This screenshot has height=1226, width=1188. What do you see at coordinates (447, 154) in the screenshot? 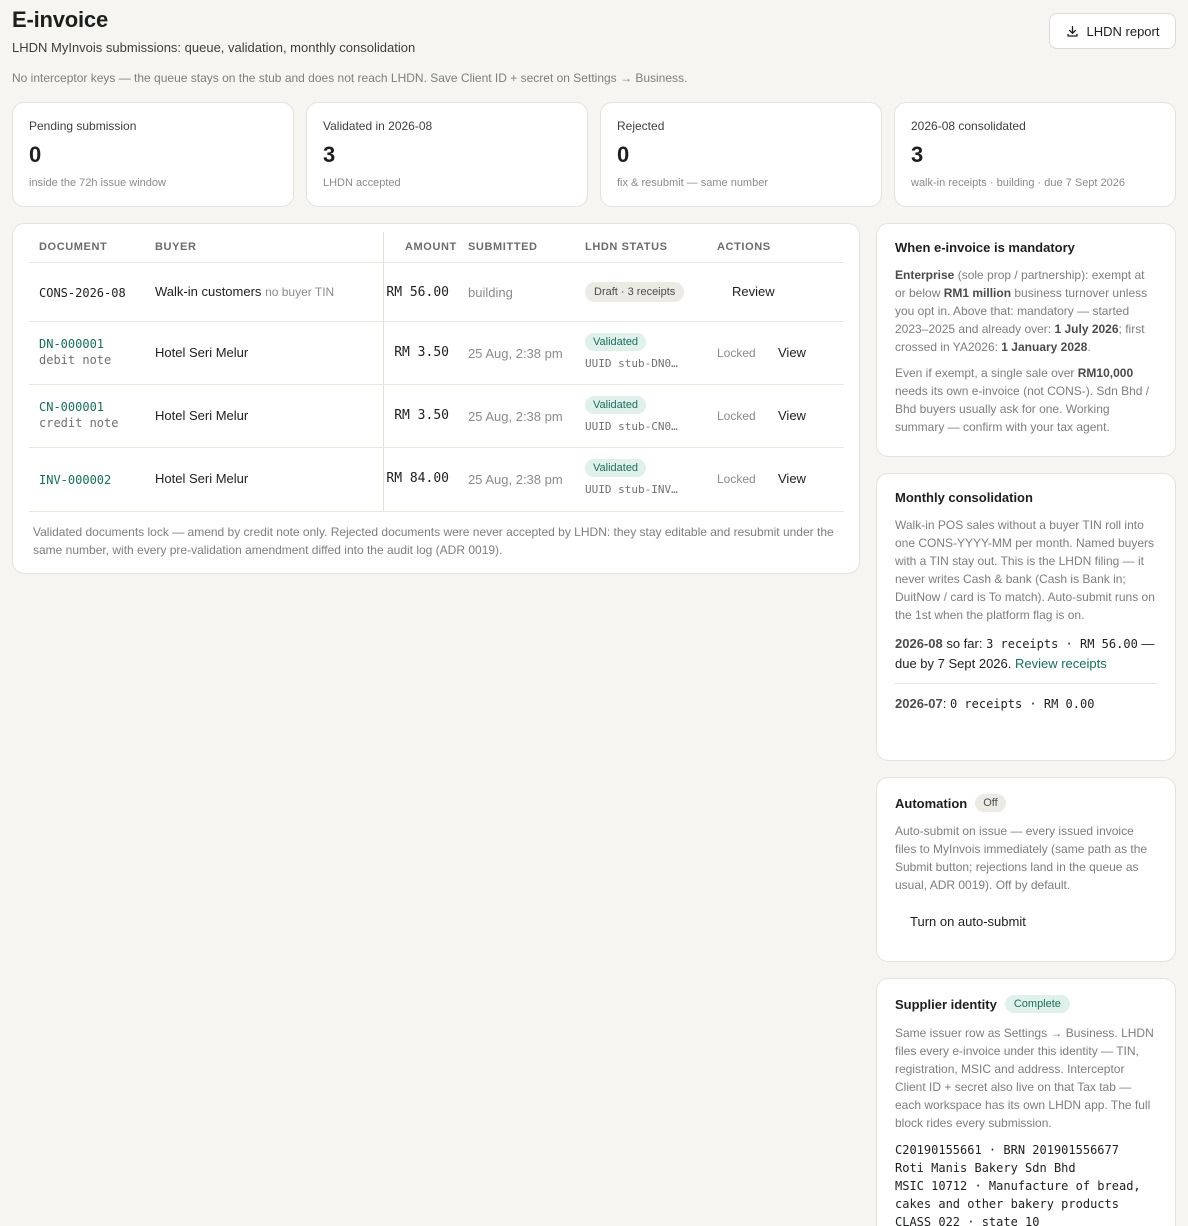
I see `stat-card-validated: Validated in 2026-08 3 LHDN accepted` at bounding box center [447, 154].